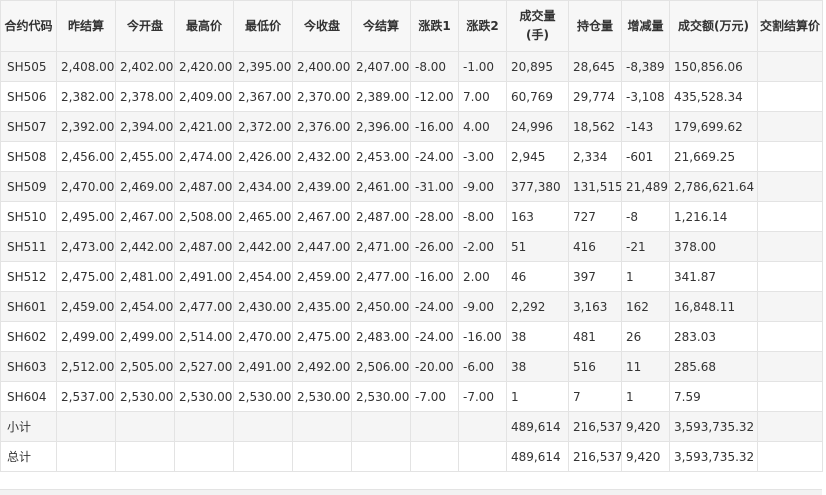 This screenshot has height=495, width=826. Describe the element at coordinates (322, 156) in the screenshot. I see `cell-close: 2,432.00` at that location.